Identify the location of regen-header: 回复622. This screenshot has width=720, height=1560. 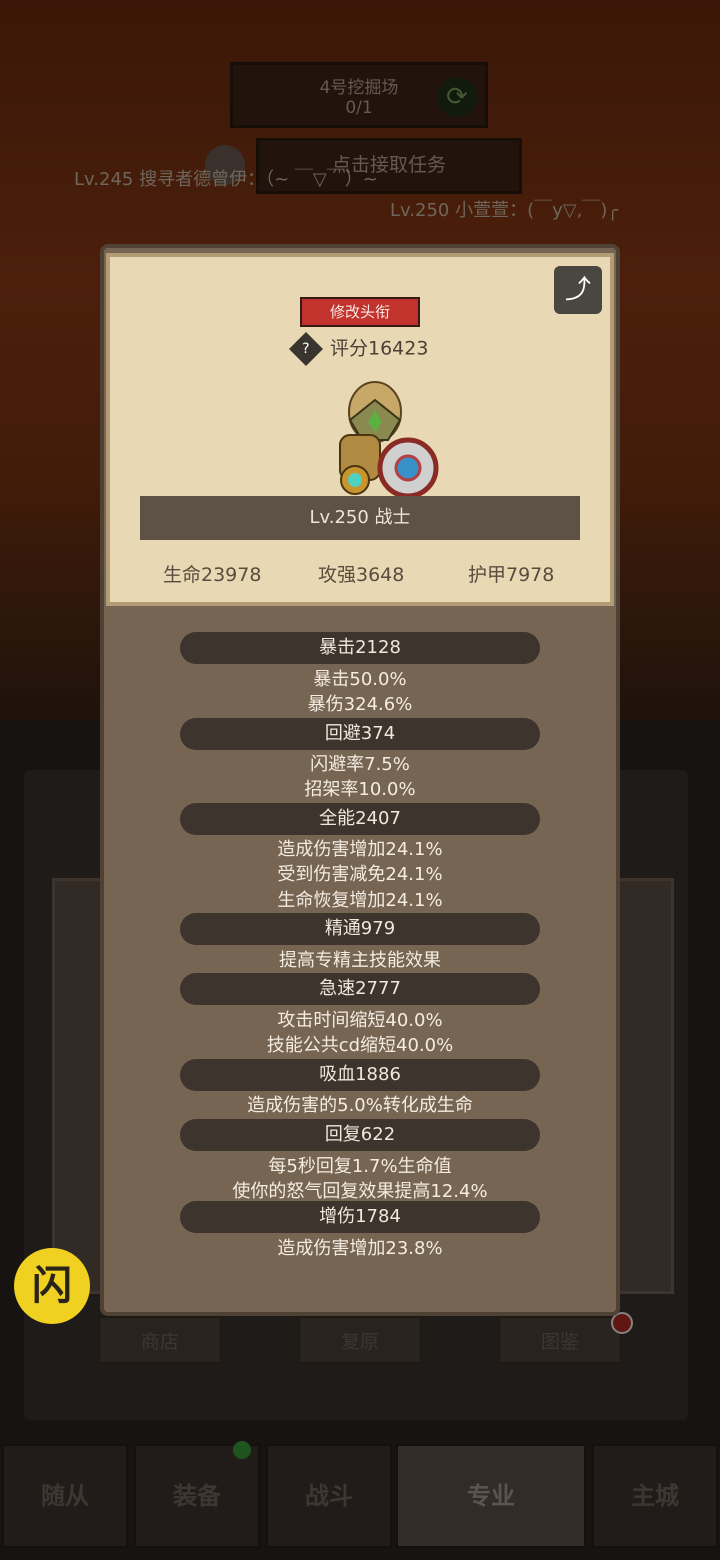
(360, 1135).